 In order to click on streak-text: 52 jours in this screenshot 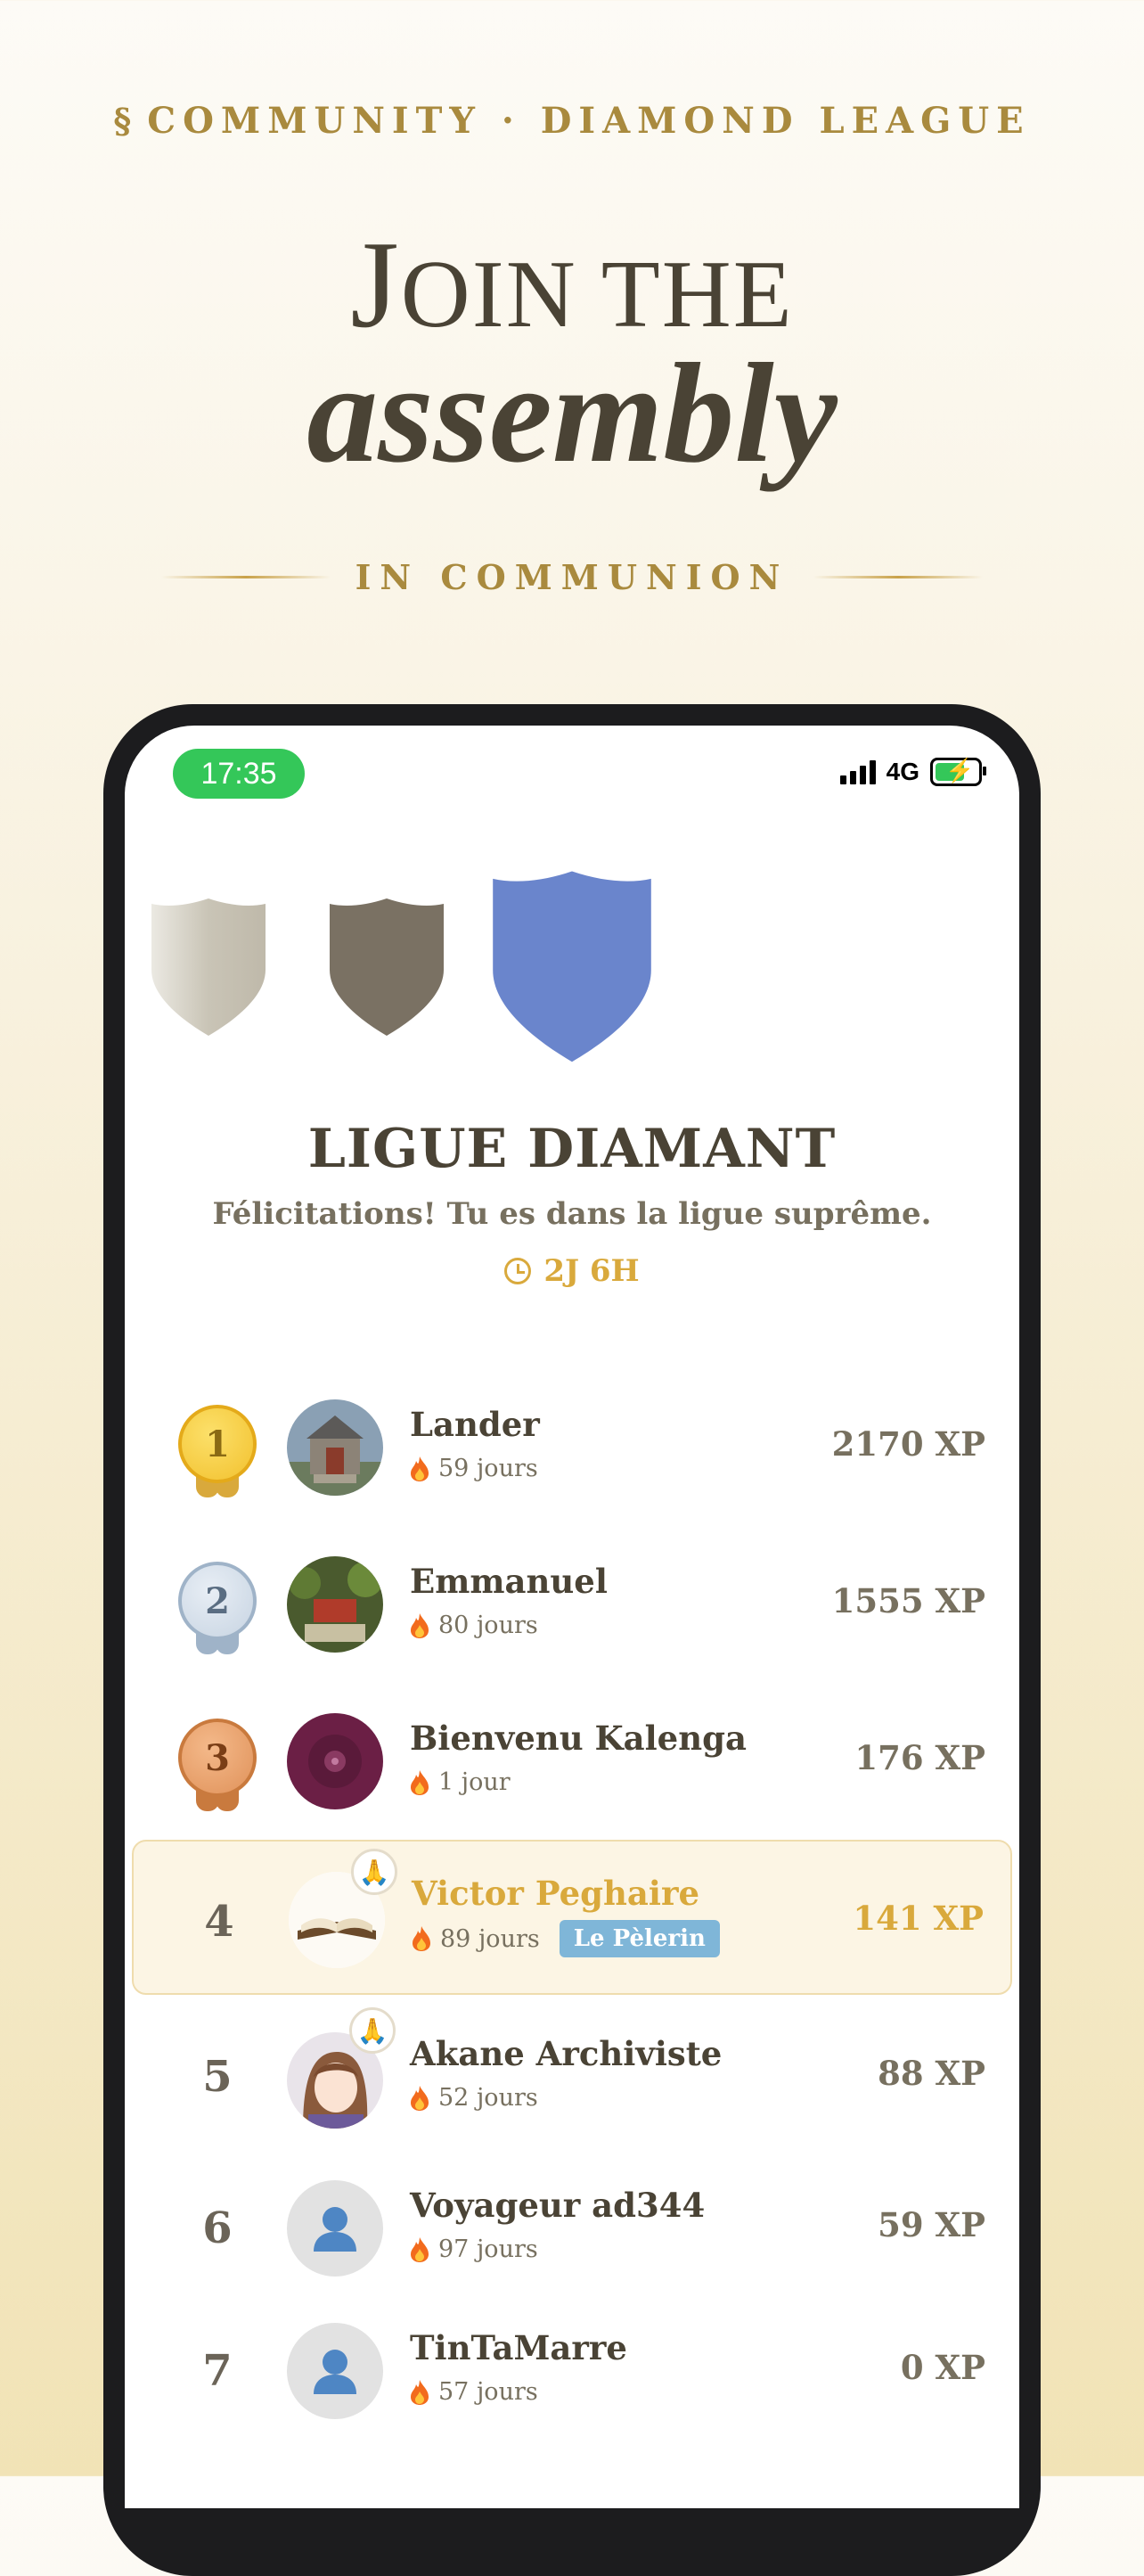, I will do `click(488, 2098)`.